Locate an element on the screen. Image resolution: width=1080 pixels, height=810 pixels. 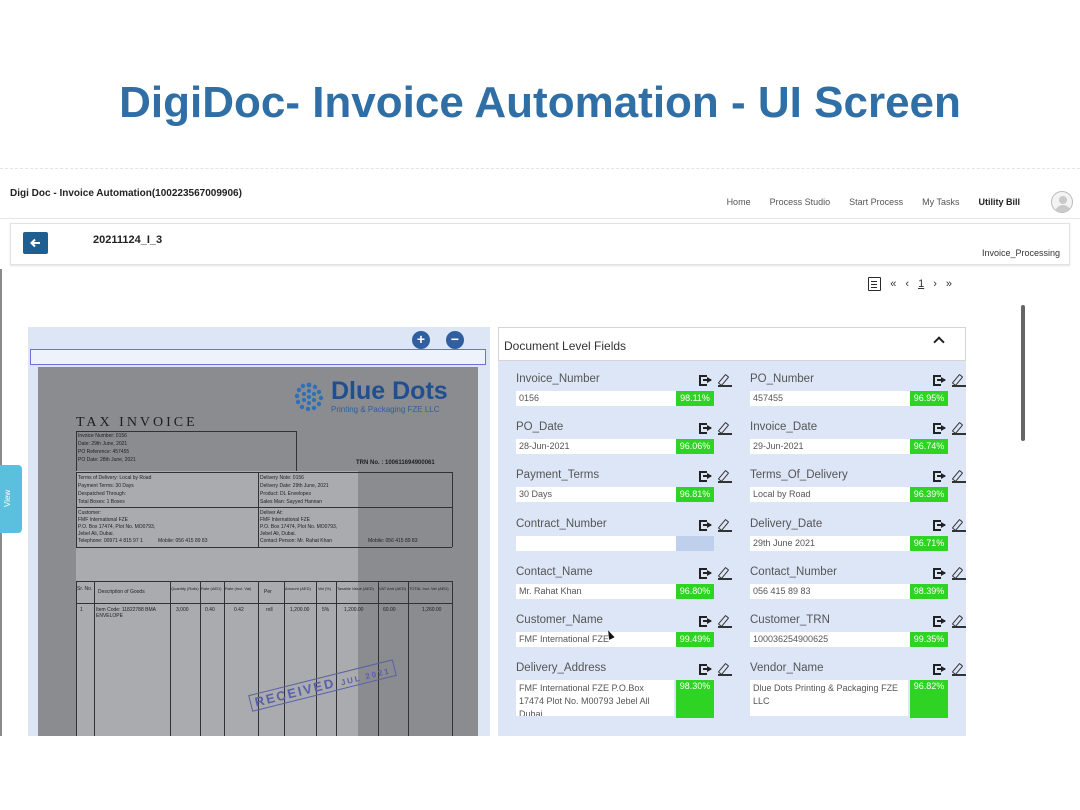
panel-title: Document Level Fields is located at coordinates (565, 346).